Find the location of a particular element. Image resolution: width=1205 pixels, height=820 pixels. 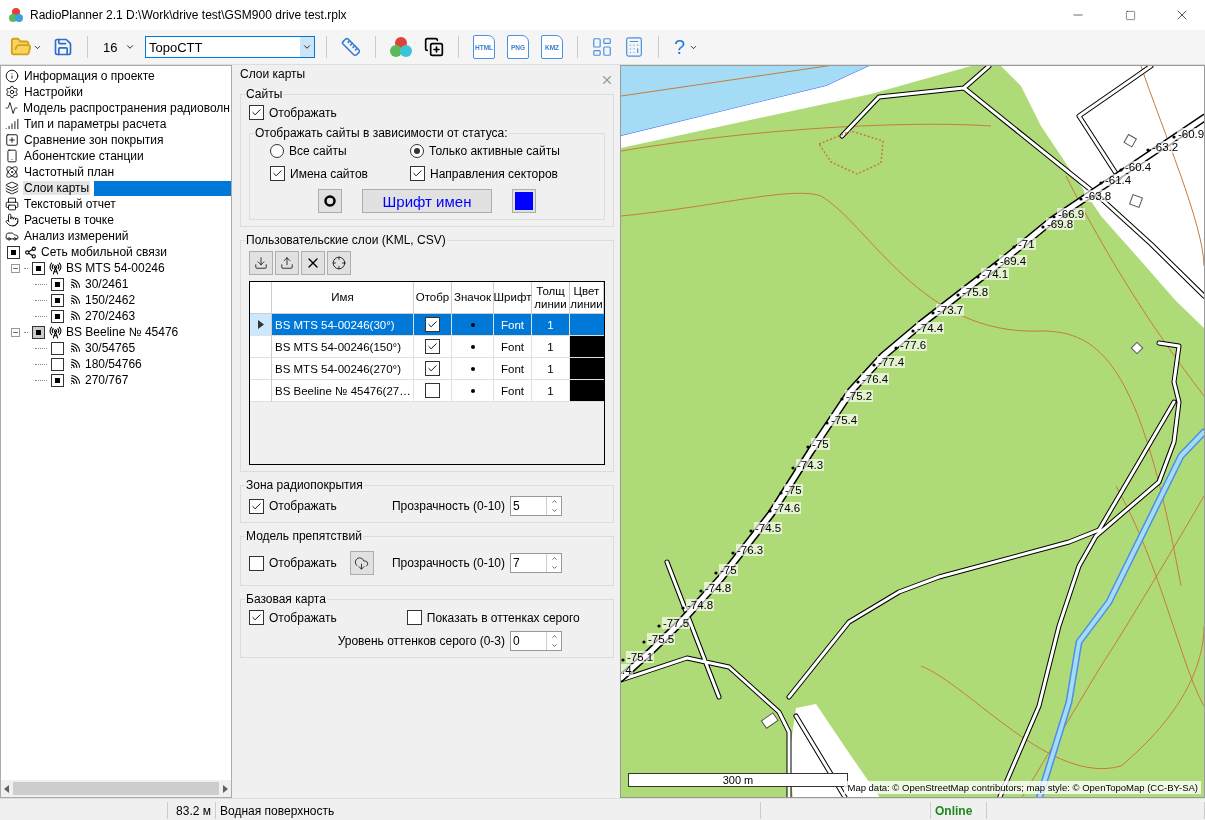

color-circles-icon is located at coordinates (401, 47).